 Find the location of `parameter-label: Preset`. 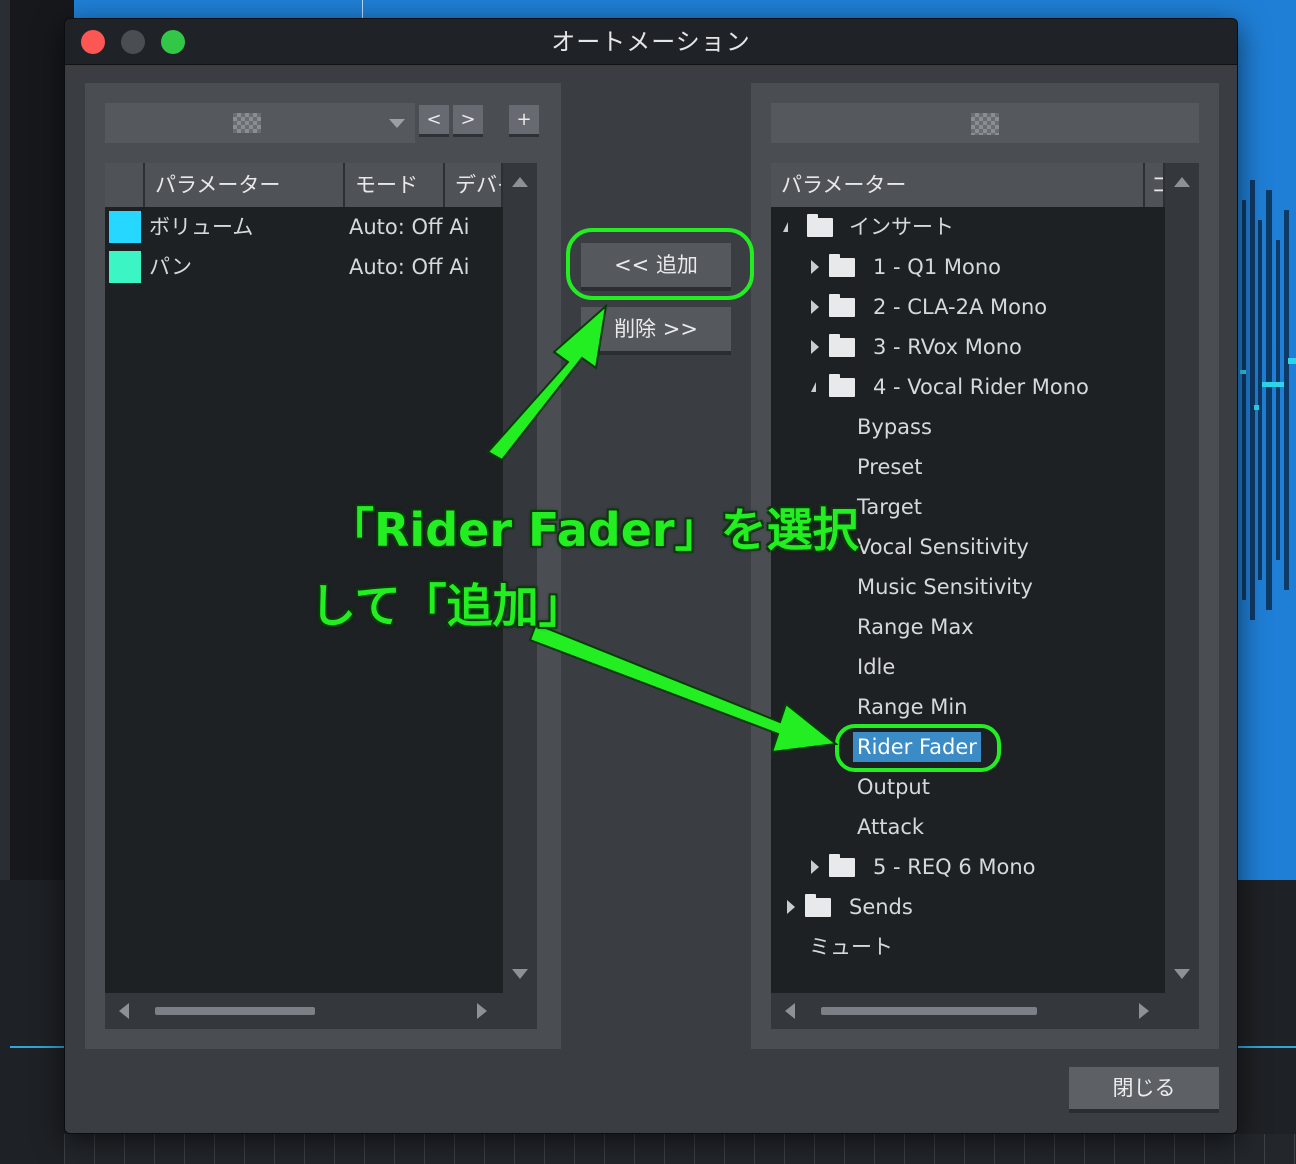

parameter-label: Preset is located at coordinates (890, 467).